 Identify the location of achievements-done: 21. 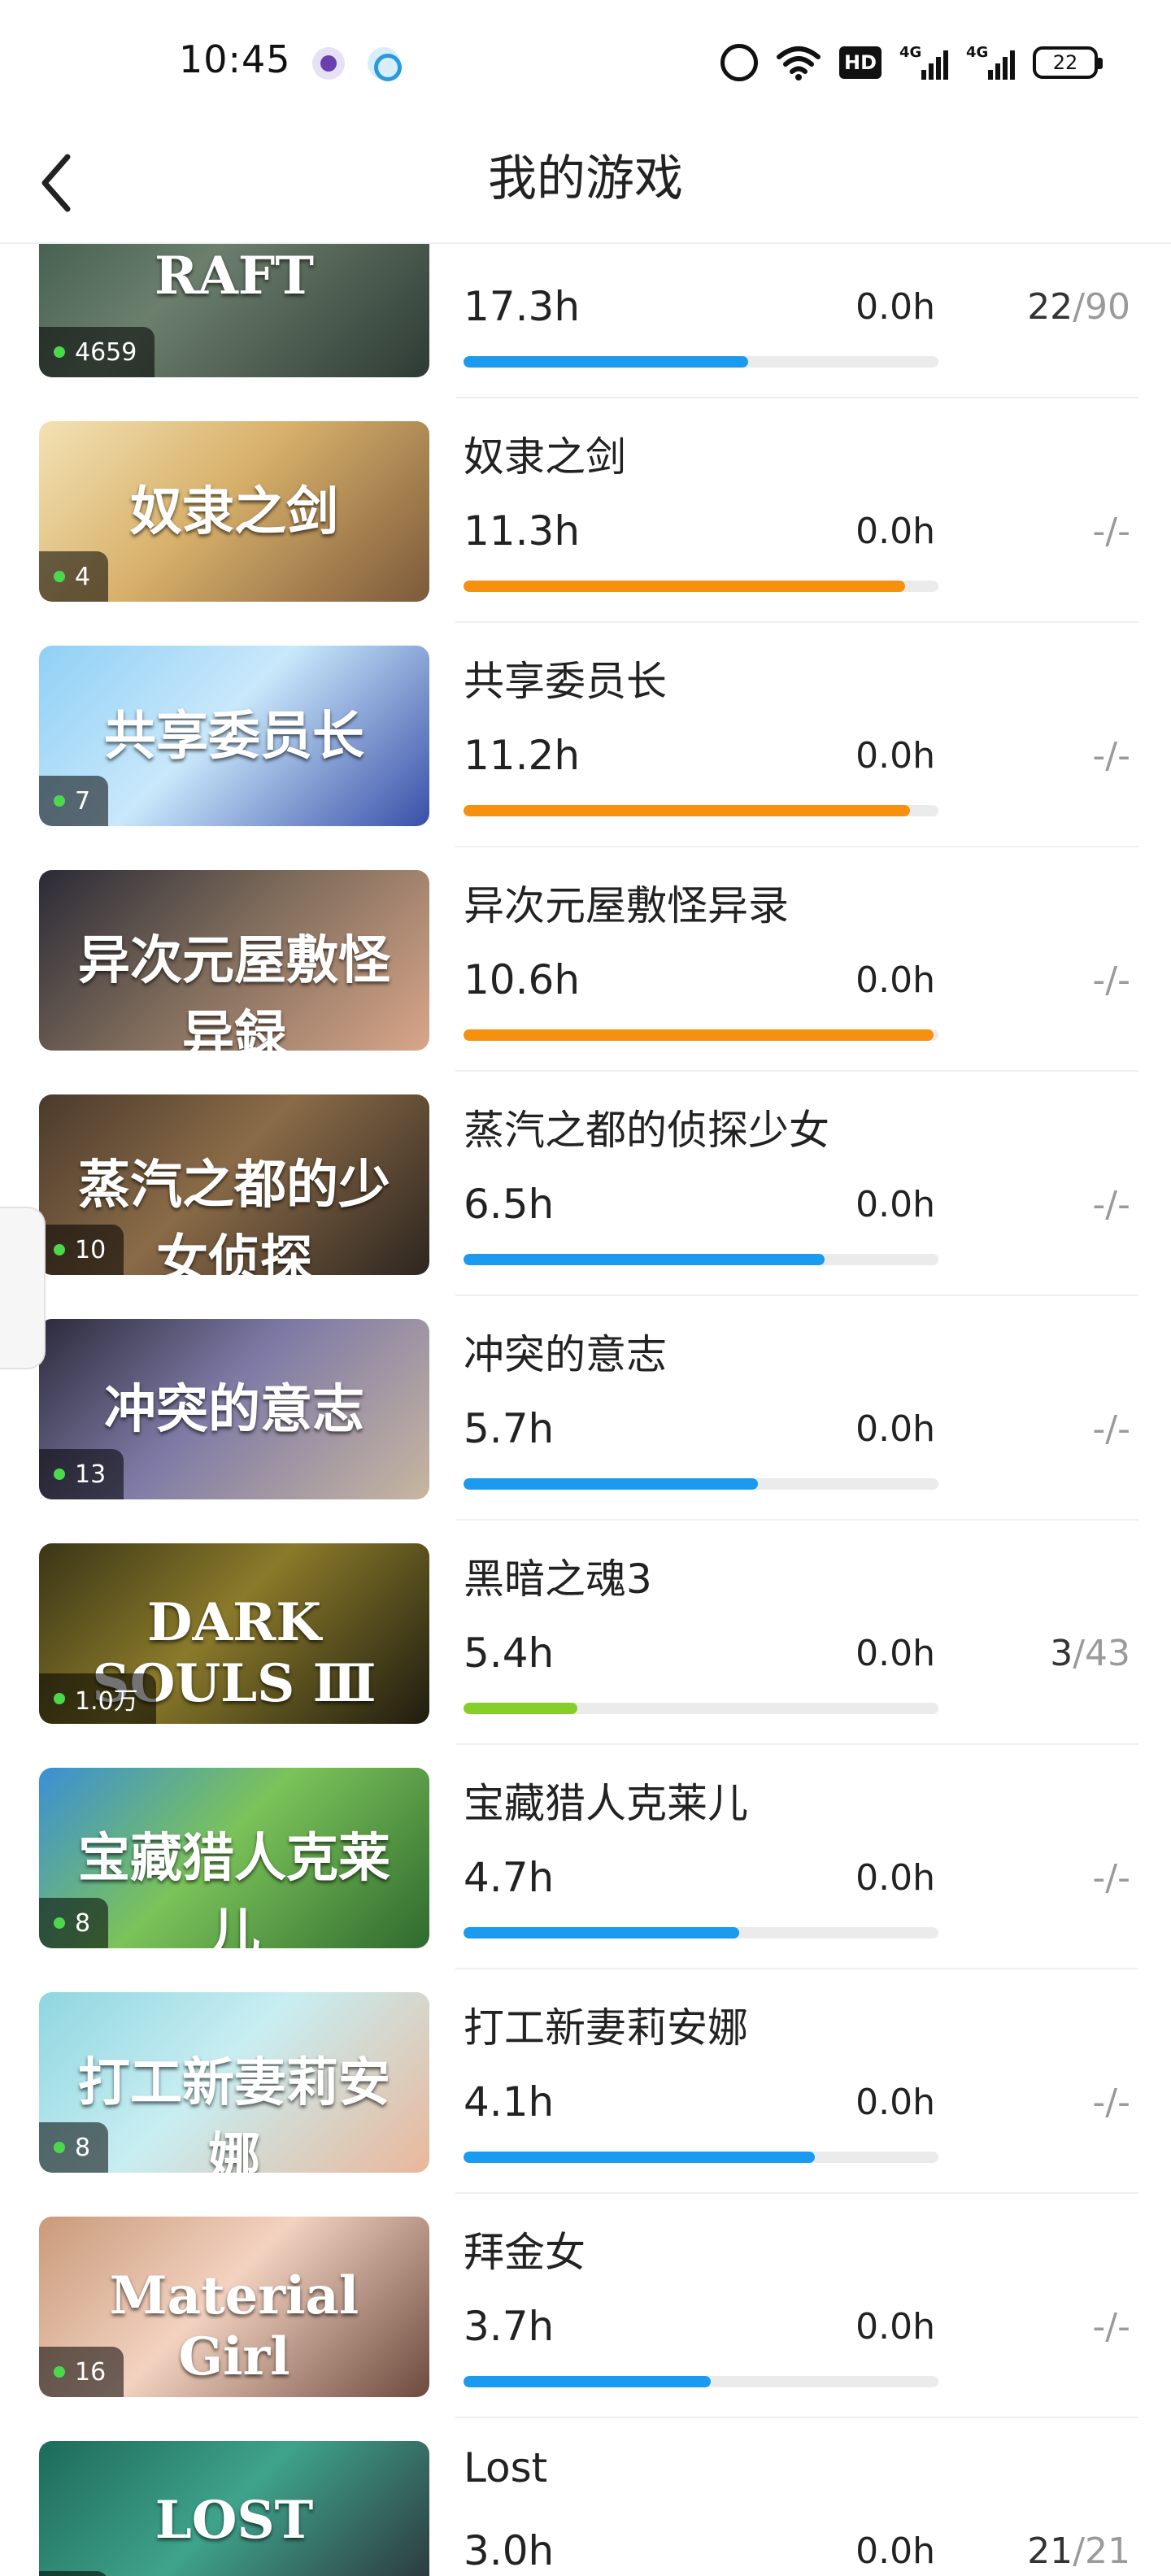
(1050, 2551).